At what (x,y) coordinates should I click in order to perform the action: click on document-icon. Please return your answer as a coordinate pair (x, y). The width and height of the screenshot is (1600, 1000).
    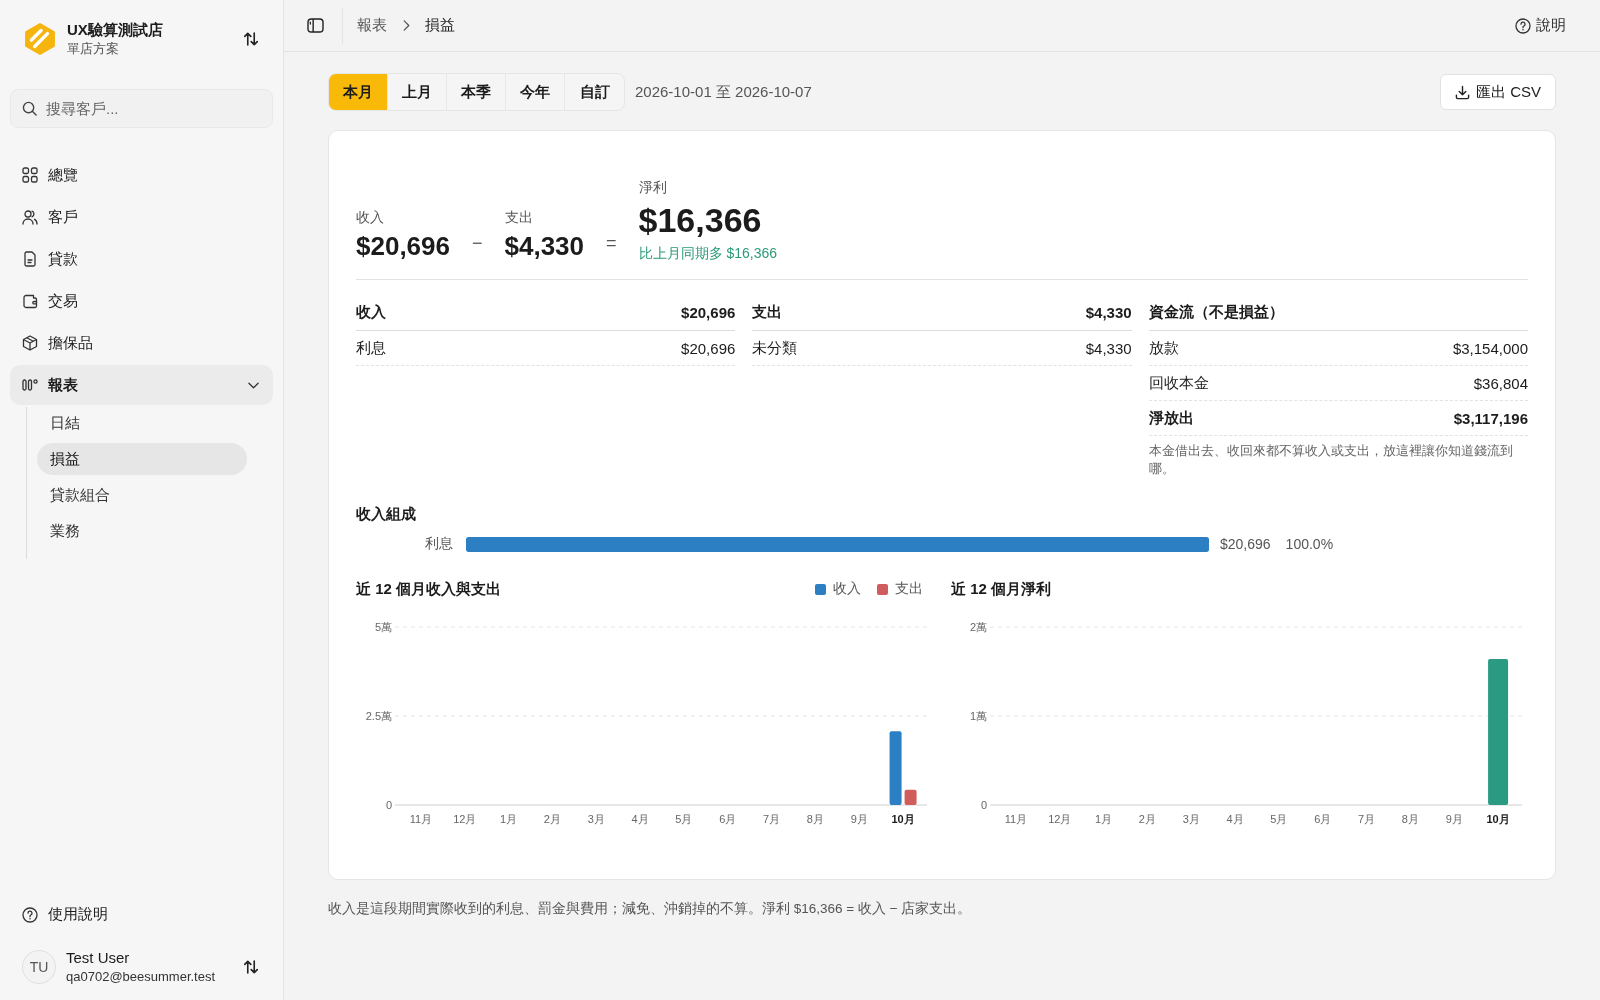
    Looking at the image, I should click on (30, 259).